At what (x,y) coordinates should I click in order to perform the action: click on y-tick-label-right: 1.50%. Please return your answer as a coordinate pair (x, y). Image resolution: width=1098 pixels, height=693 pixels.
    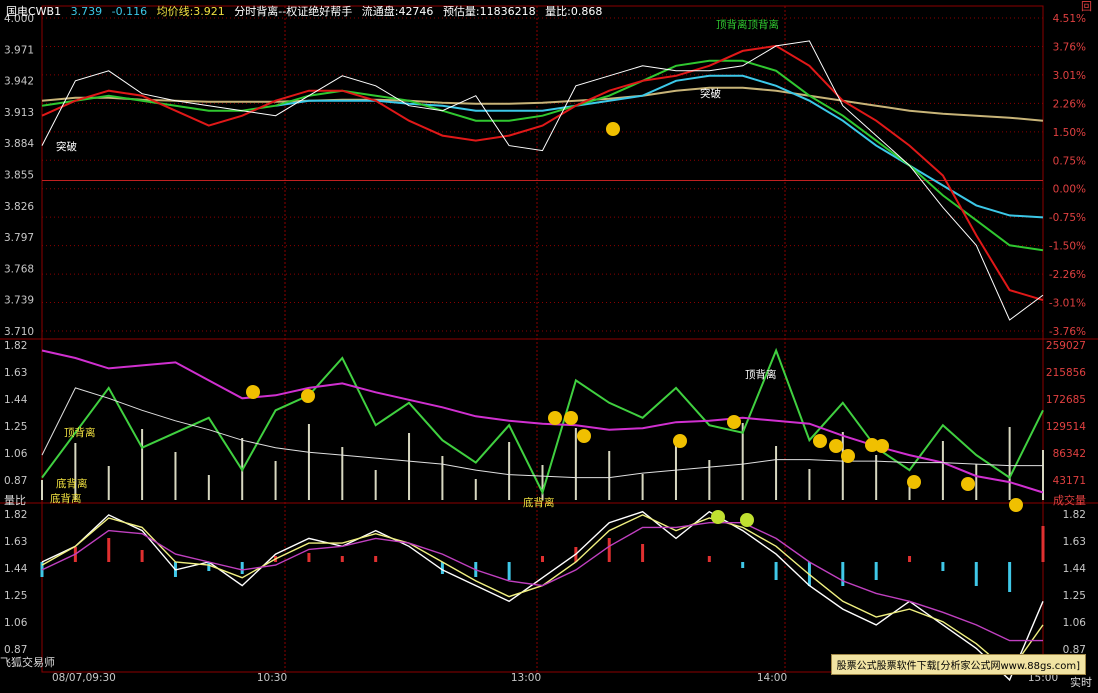
    Looking at the image, I should click on (1069, 133).